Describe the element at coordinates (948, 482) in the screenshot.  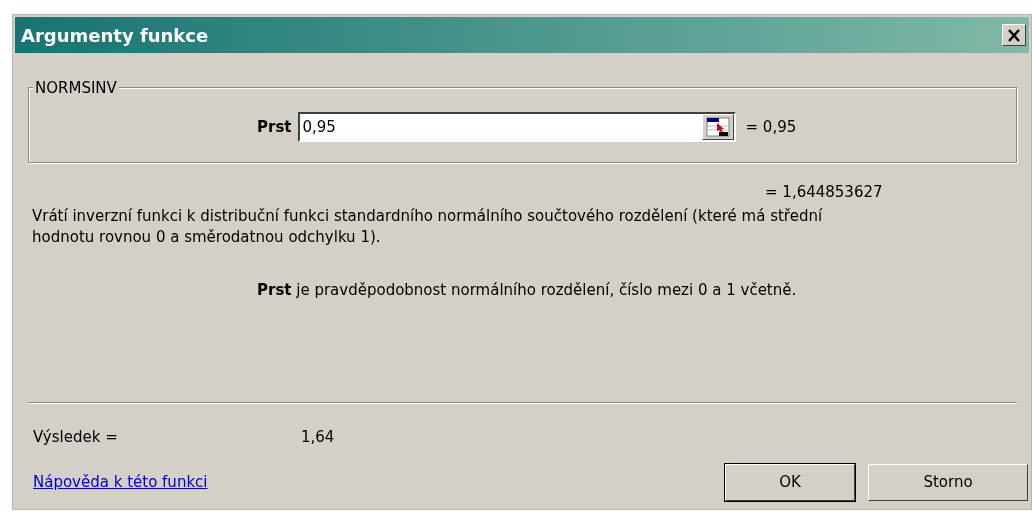
I see `cancel-button: Storno` at that location.